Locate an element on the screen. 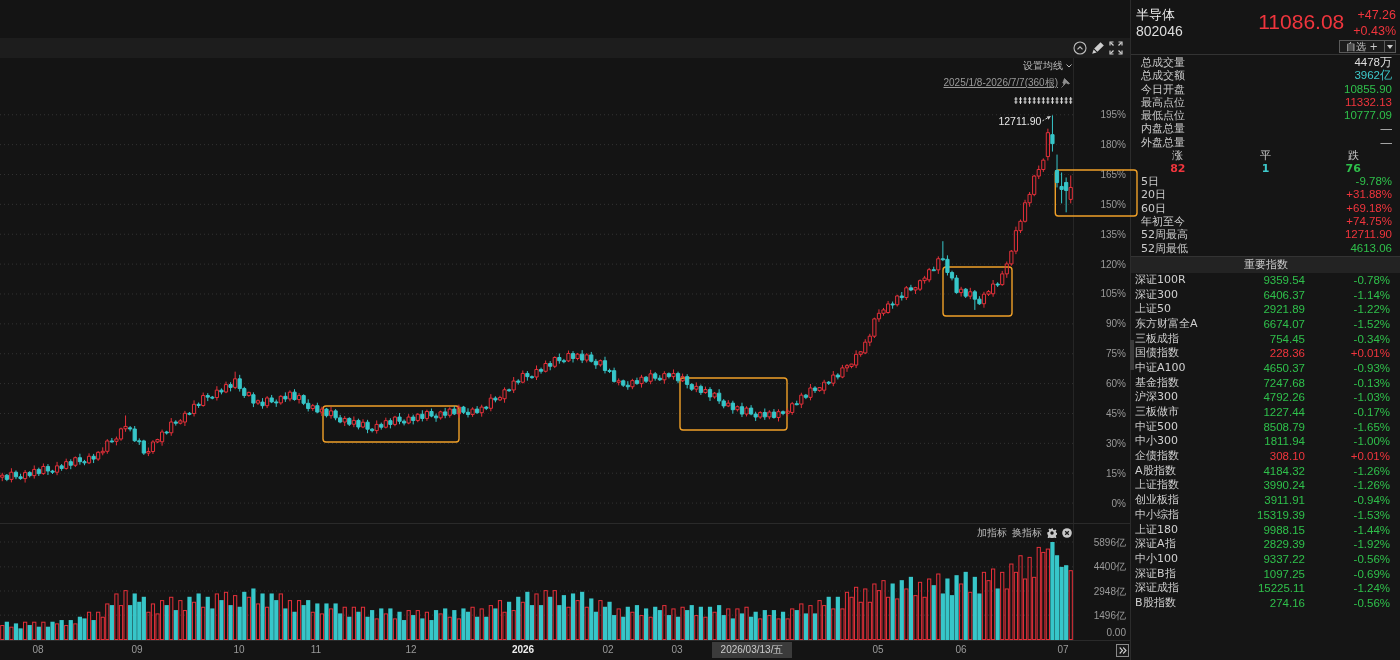  index-change: -1.14% is located at coordinates (1371, 295).